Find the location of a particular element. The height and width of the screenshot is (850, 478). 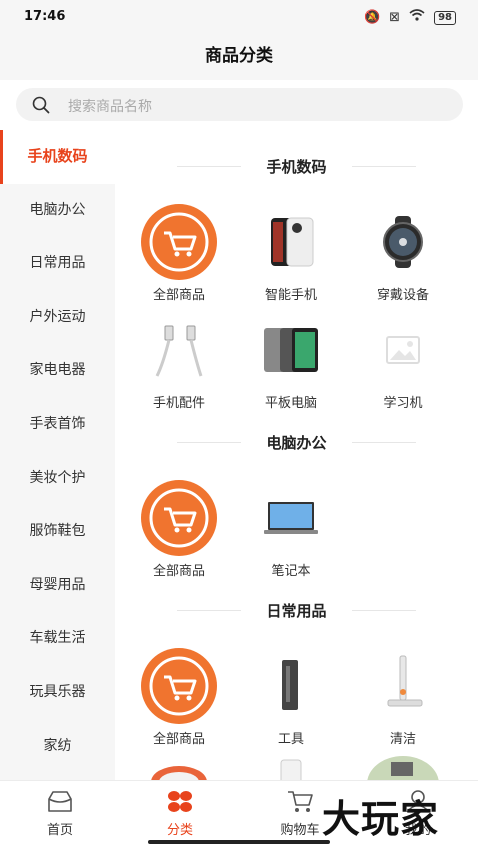

search-input: 搜索商品名称 is located at coordinates (239, 104).